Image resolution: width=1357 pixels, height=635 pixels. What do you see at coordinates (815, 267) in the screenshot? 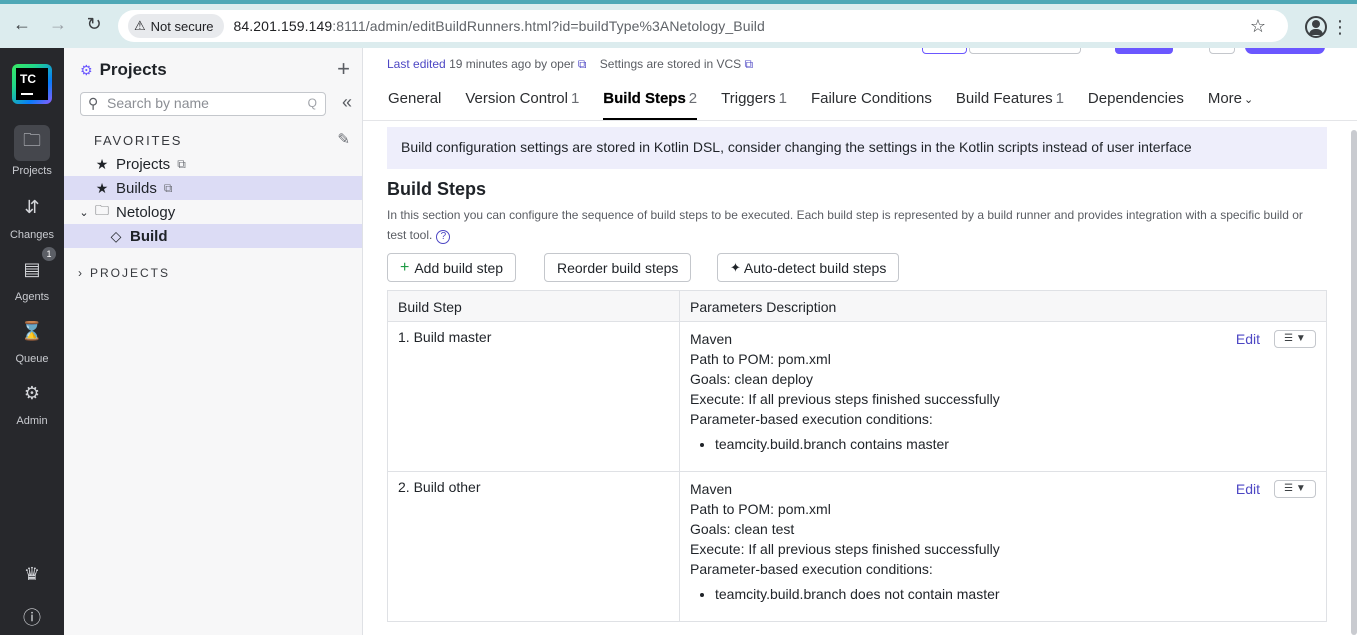
I see `auto-detect-label: Auto-detect build steps` at bounding box center [815, 267].